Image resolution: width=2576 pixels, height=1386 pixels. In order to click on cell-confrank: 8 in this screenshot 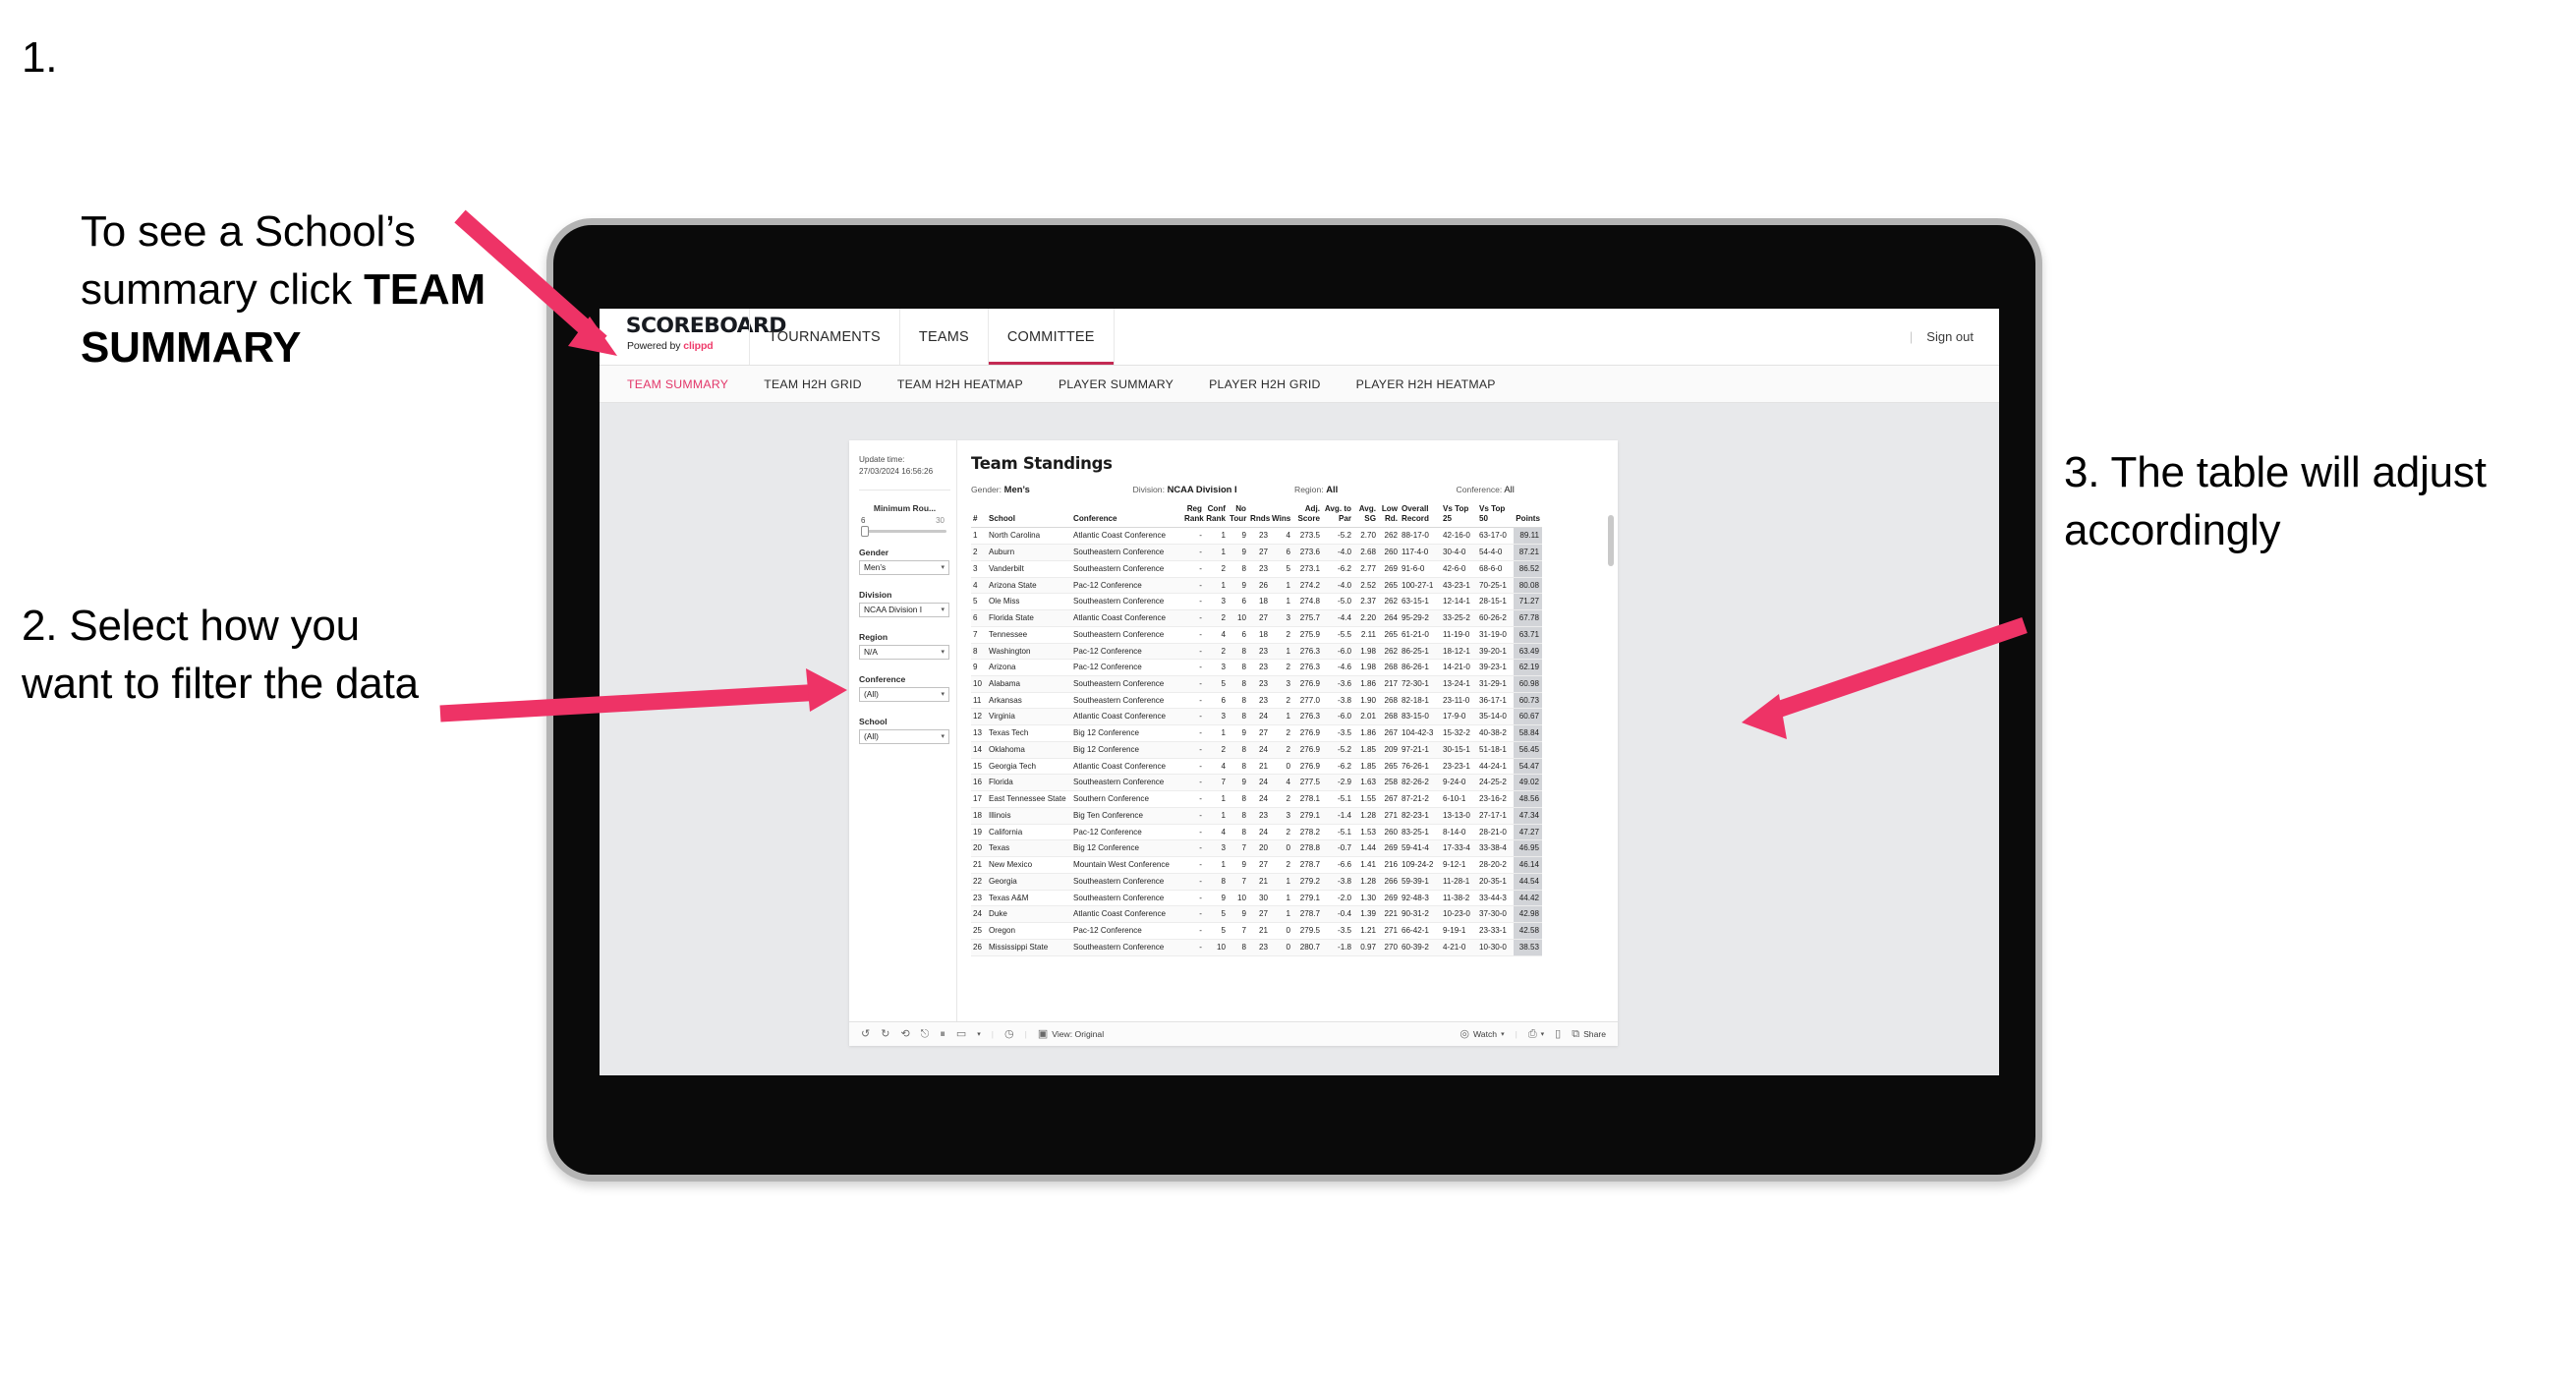, I will do `click(1216, 882)`.